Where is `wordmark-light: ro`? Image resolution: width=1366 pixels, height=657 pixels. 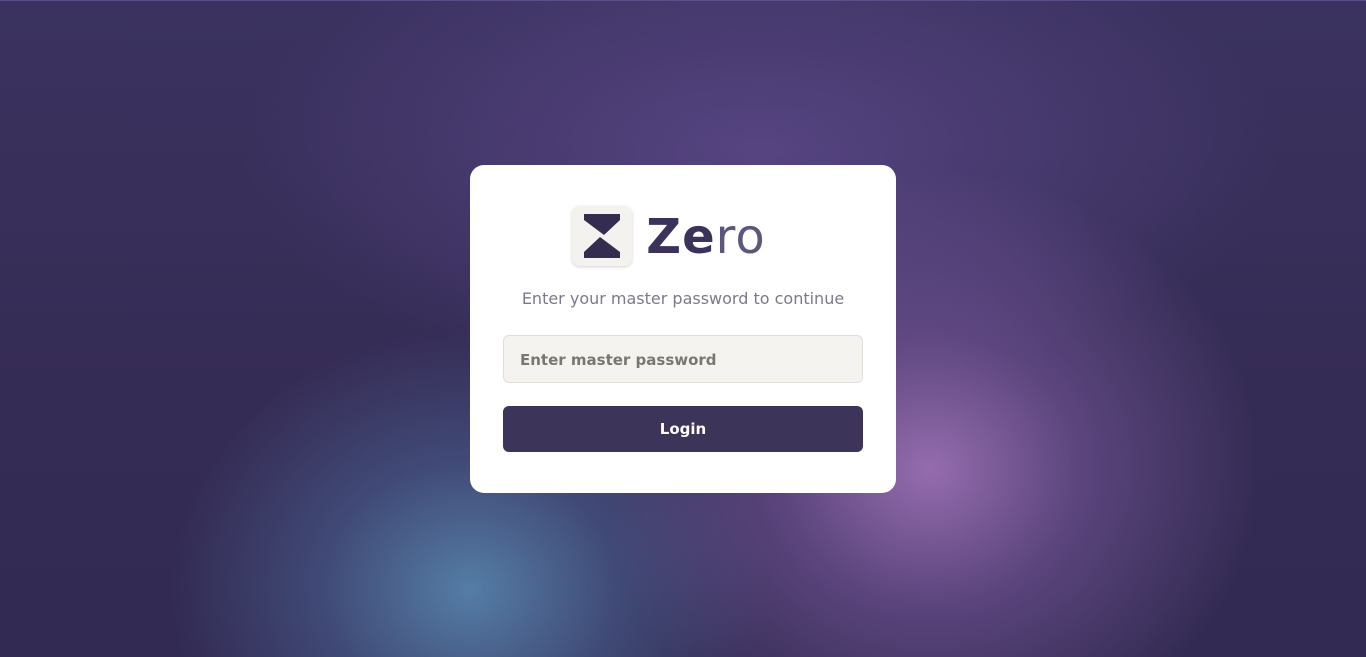 wordmark-light: ro is located at coordinates (740, 237).